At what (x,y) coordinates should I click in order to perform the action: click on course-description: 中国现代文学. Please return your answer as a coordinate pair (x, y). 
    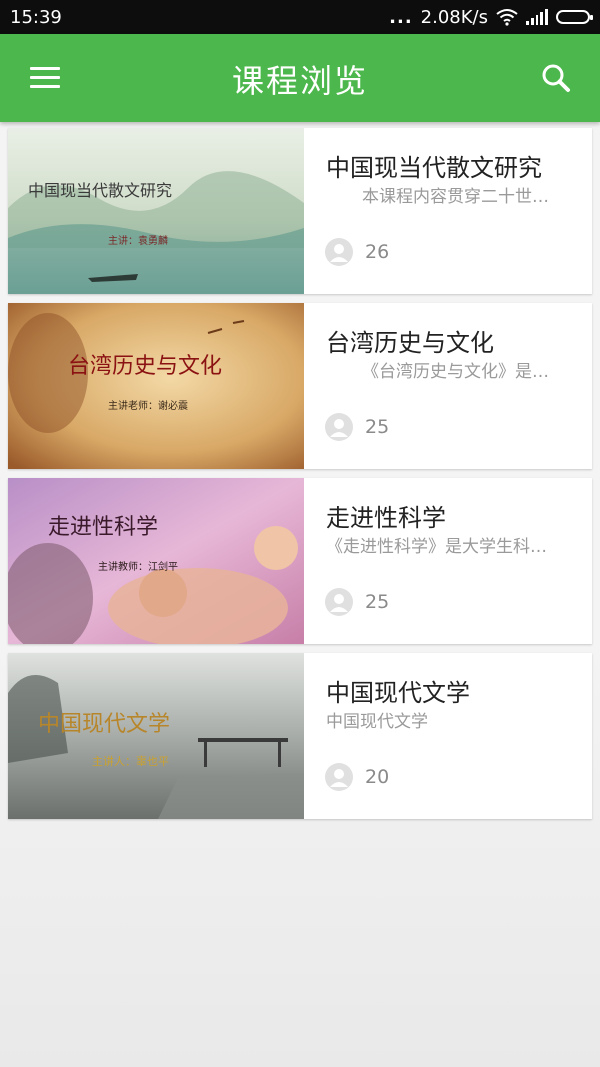
    Looking at the image, I should click on (377, 722).